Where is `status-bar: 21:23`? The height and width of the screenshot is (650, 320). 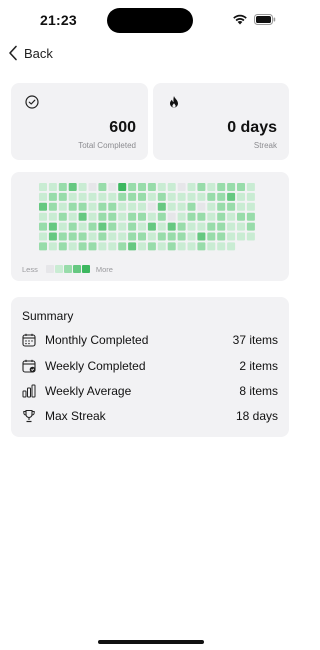
status-bar: 21:23 is located at coordinates (150, 20).